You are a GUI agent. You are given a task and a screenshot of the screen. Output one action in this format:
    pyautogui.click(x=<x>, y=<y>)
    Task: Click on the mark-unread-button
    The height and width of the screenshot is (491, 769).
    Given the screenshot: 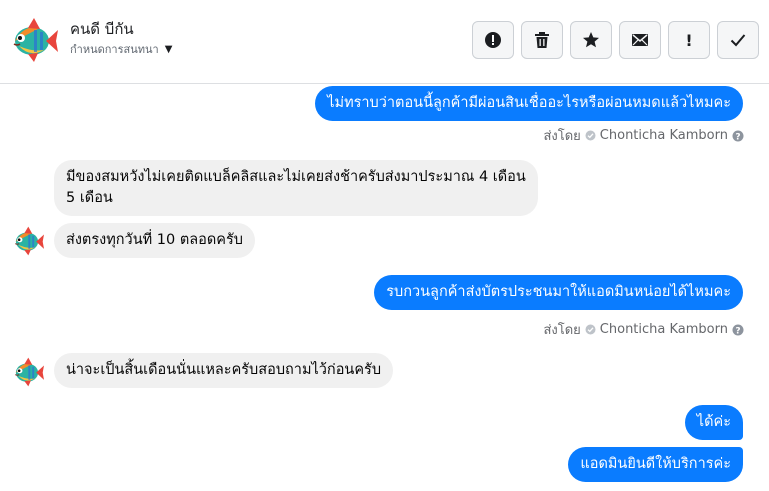 What is the action you would take?
    pyautogui.click(x=640, y=40)
    